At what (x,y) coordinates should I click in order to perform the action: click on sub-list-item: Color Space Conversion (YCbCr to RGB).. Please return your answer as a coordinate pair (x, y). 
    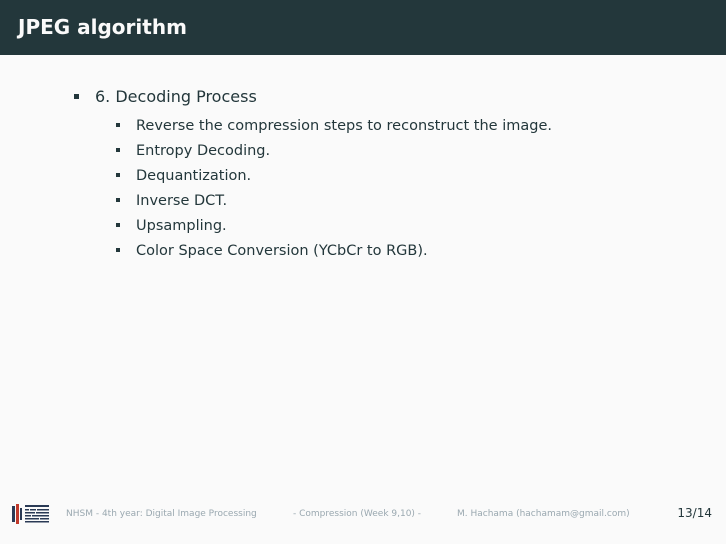
    Looking at the image, I should click on (272, 251).